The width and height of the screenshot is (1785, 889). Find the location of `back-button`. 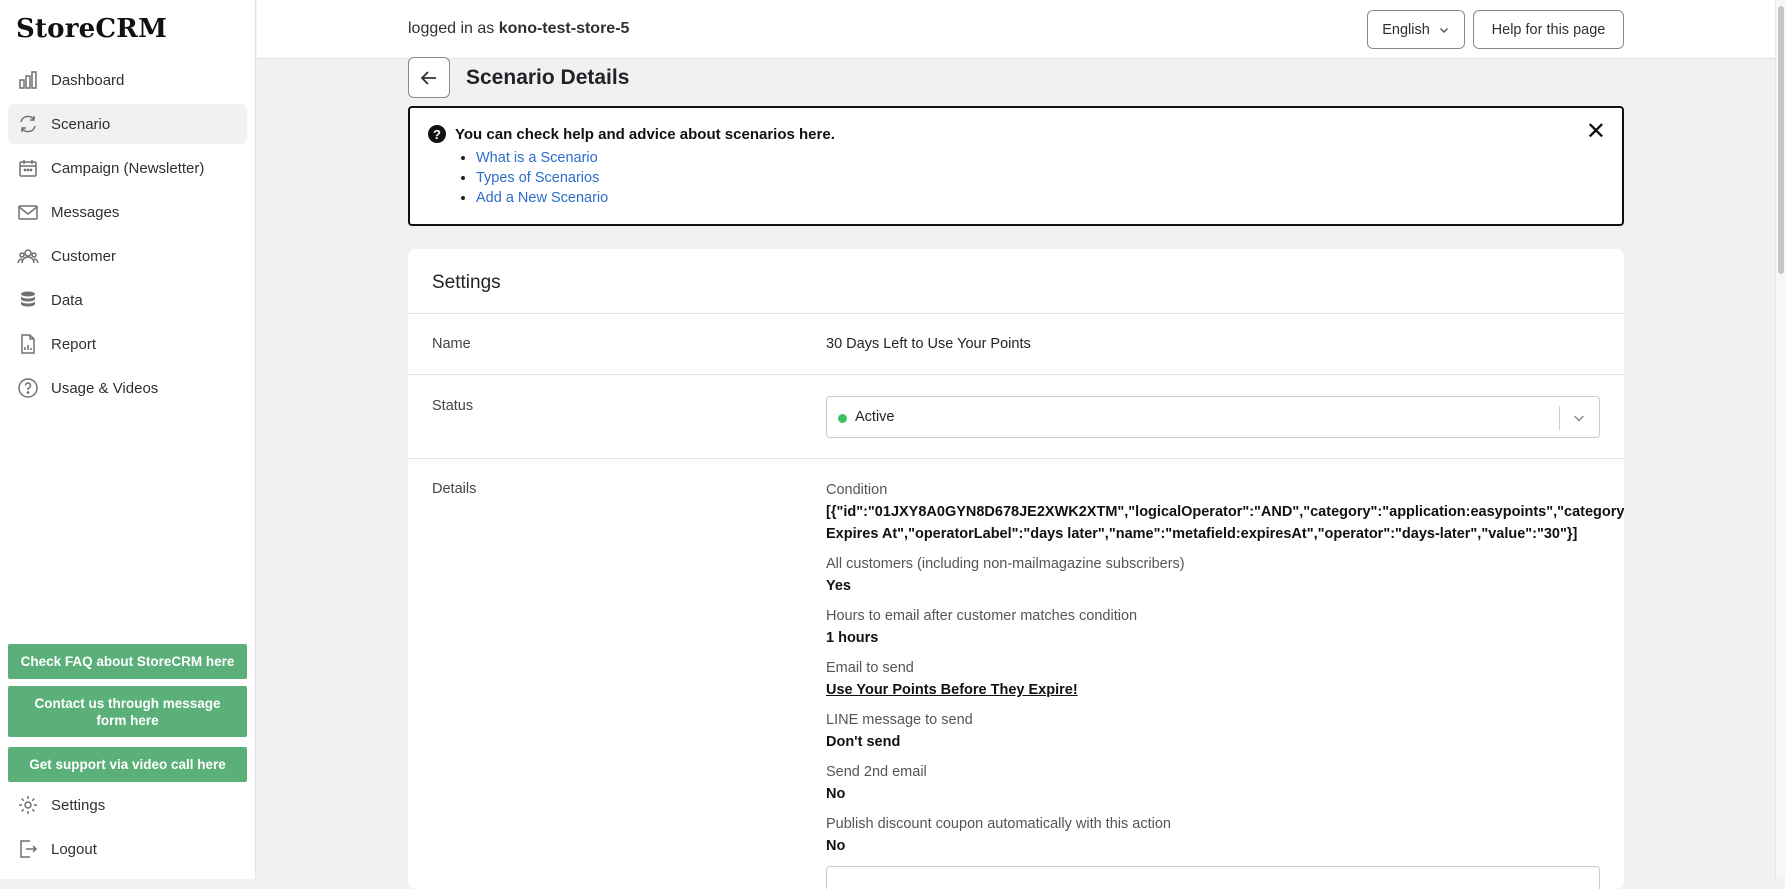

back-button is located at coordinates (429, 77).